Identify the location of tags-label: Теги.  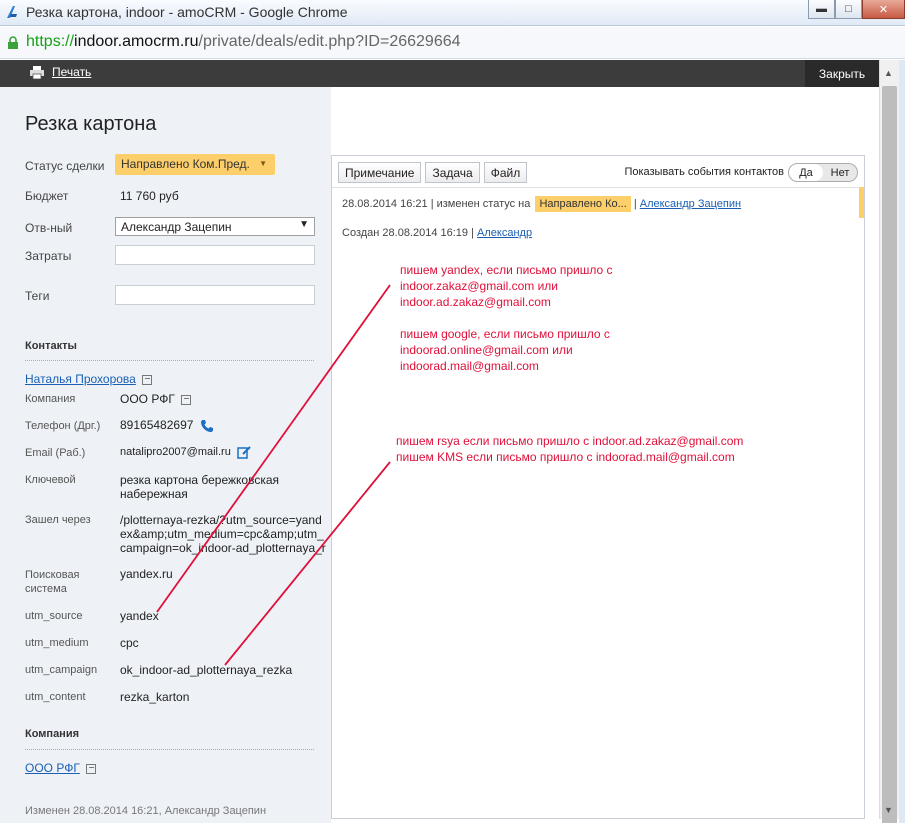
(37, 296).